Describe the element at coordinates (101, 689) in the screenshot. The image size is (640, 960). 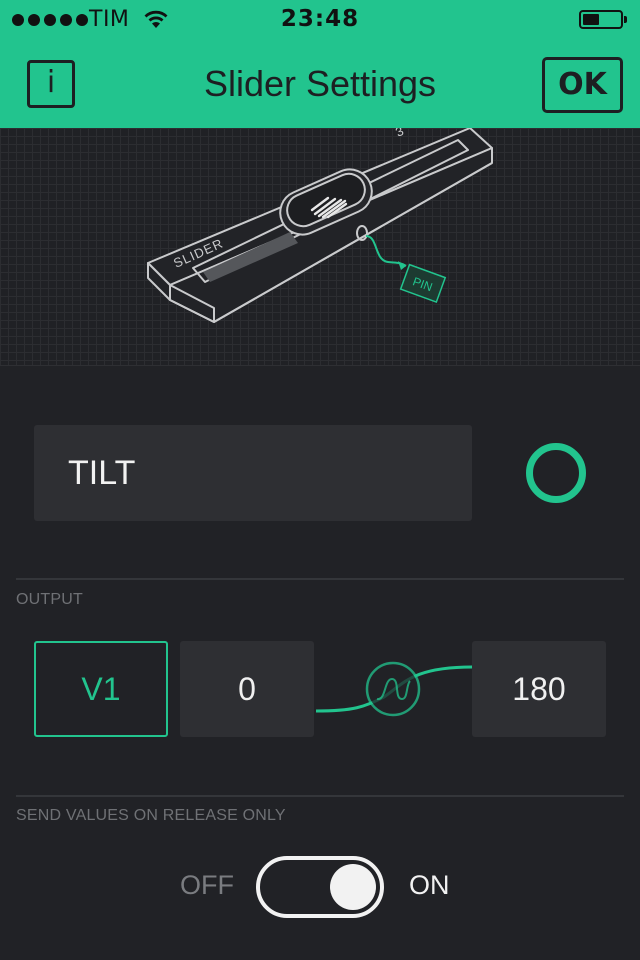
I see `pin-selector: V1` at that location.